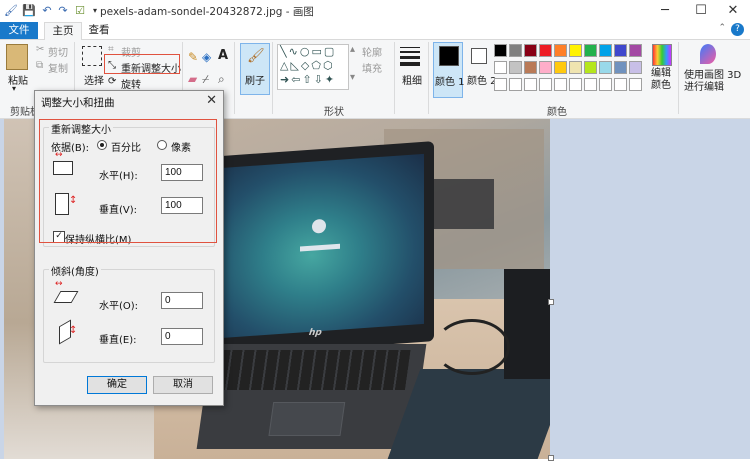 The width and height of the screenshot is (750, 461). I want to click on magnifier-icon: ⌕, so click(221, 79).